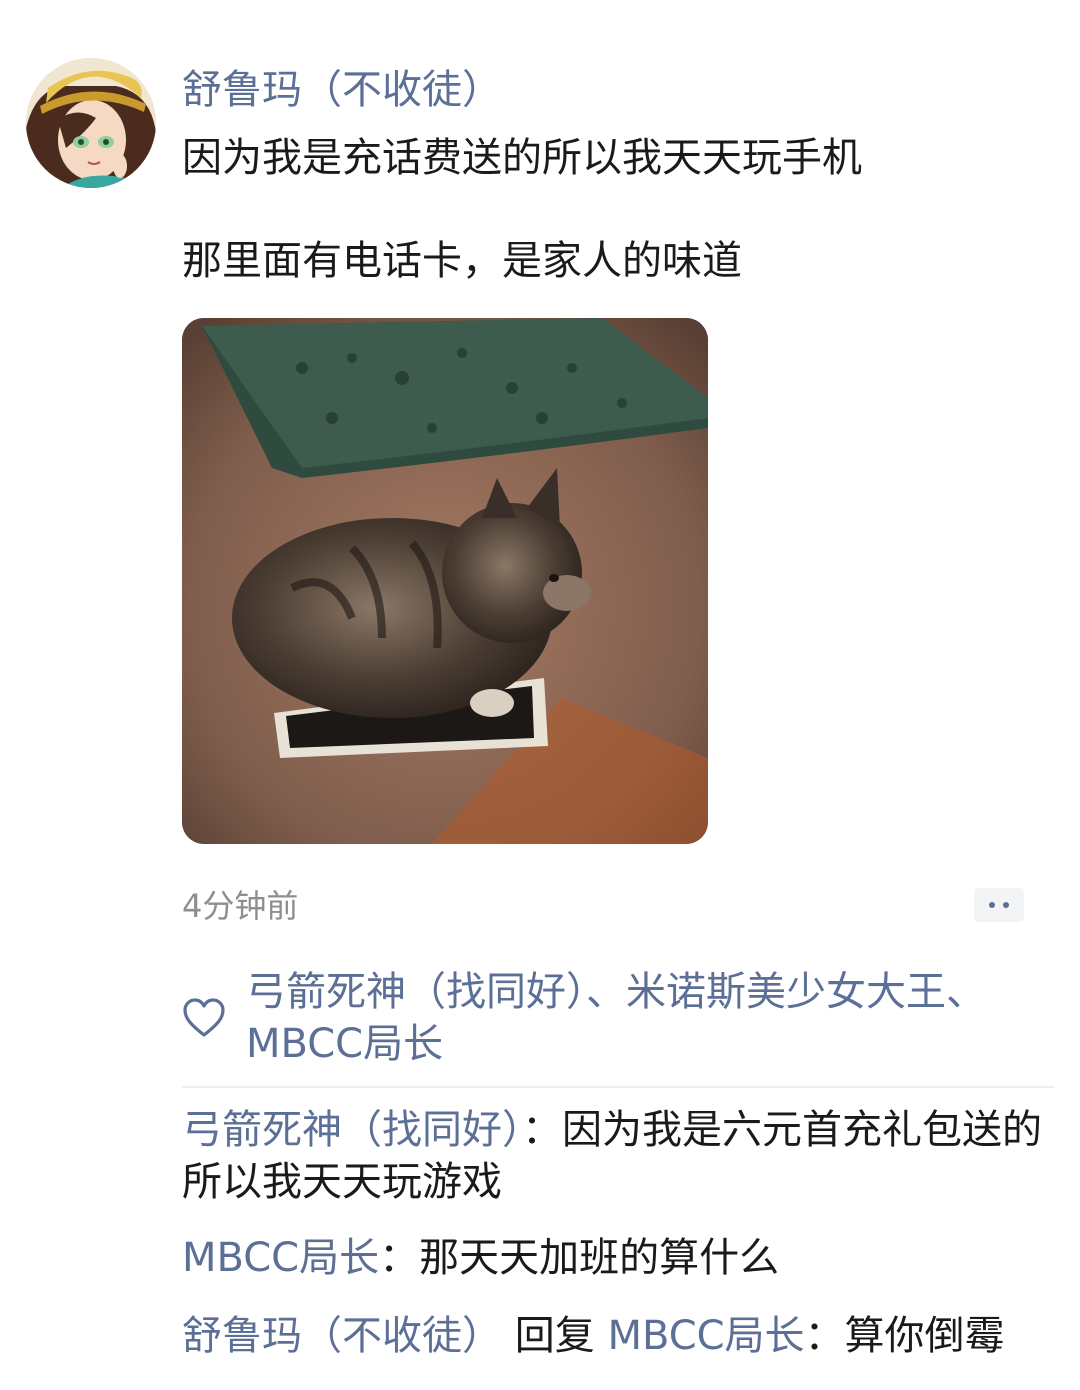 This screenshot has width=1080, height=1390. I want to click on heart-icon, so click(204, 1017).